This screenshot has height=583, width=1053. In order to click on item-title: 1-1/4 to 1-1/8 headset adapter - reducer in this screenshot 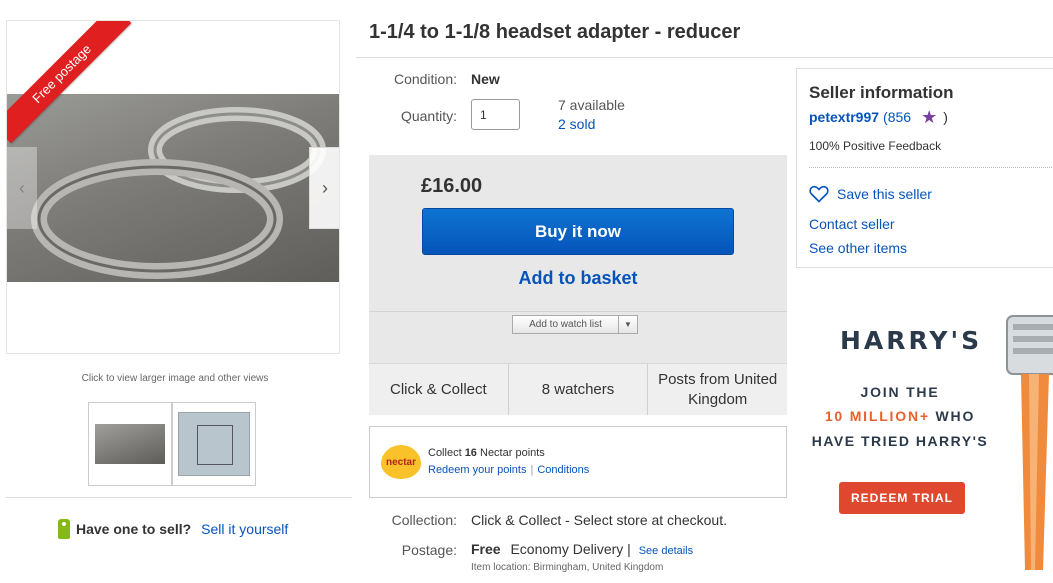, I will do `click(555, 32)`.